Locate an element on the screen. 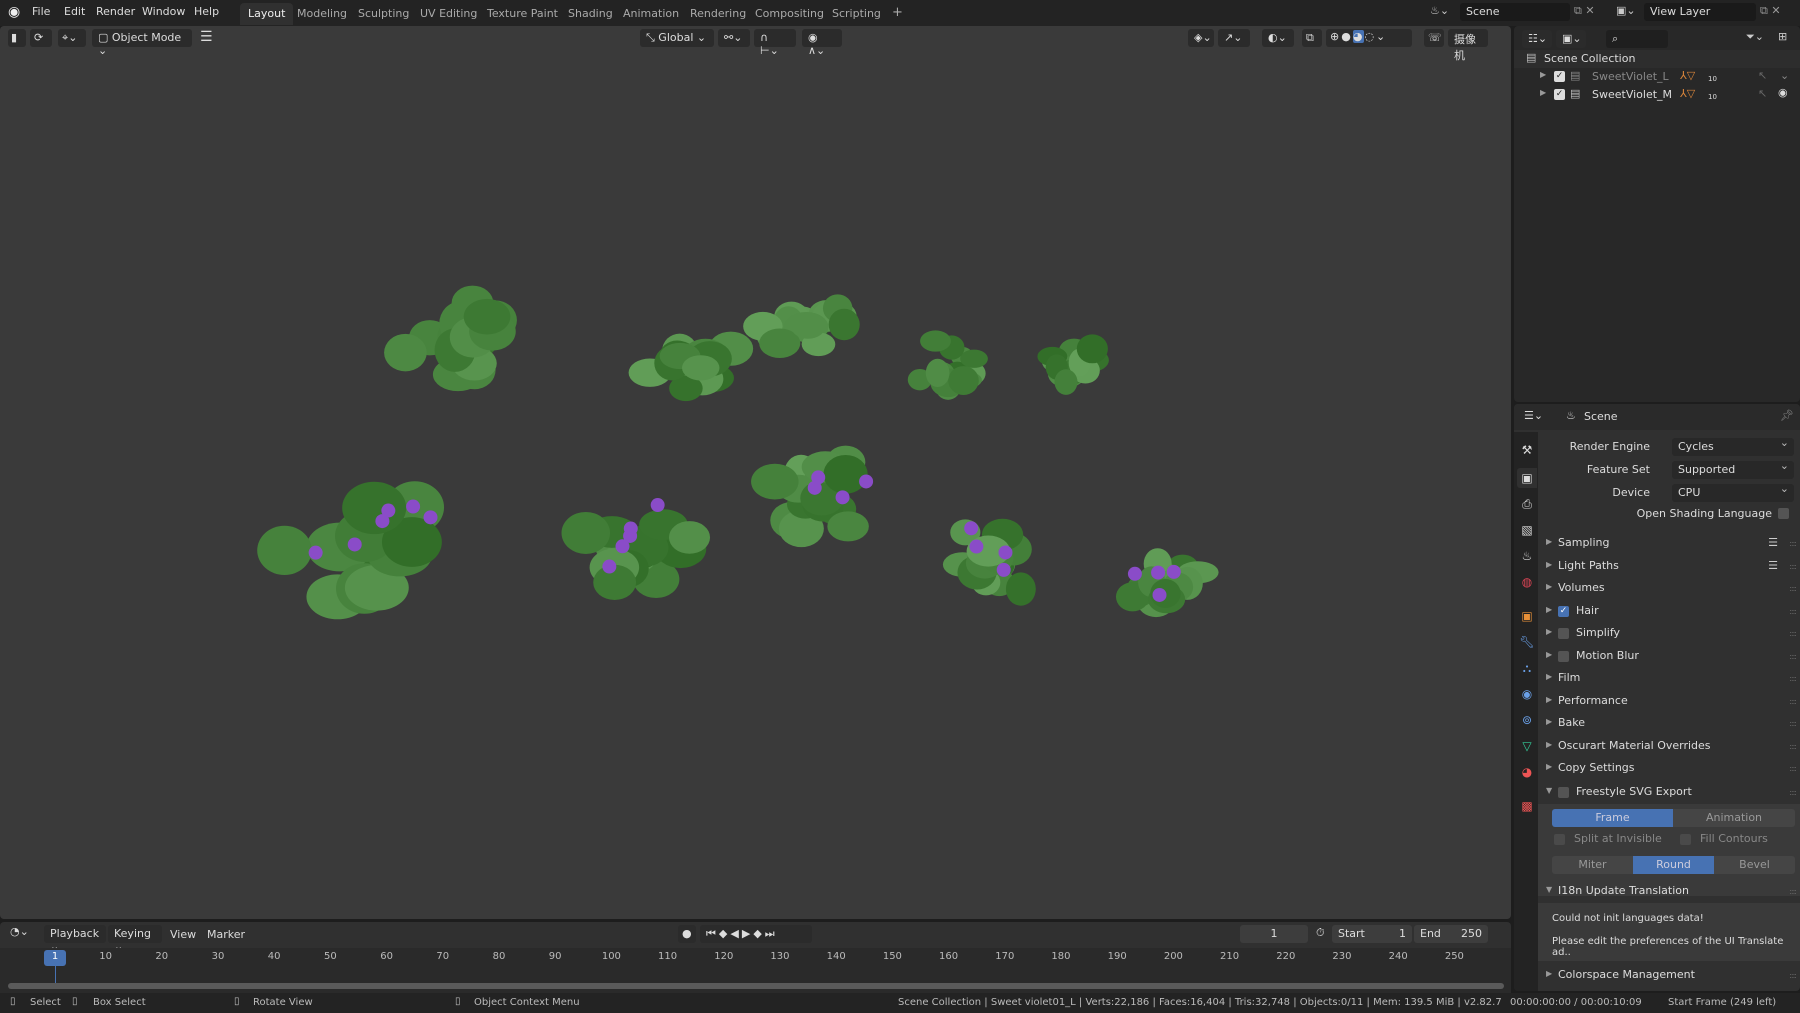  modifier-tab-icon: 🔧︎ is located at coordinates (1527, 642).